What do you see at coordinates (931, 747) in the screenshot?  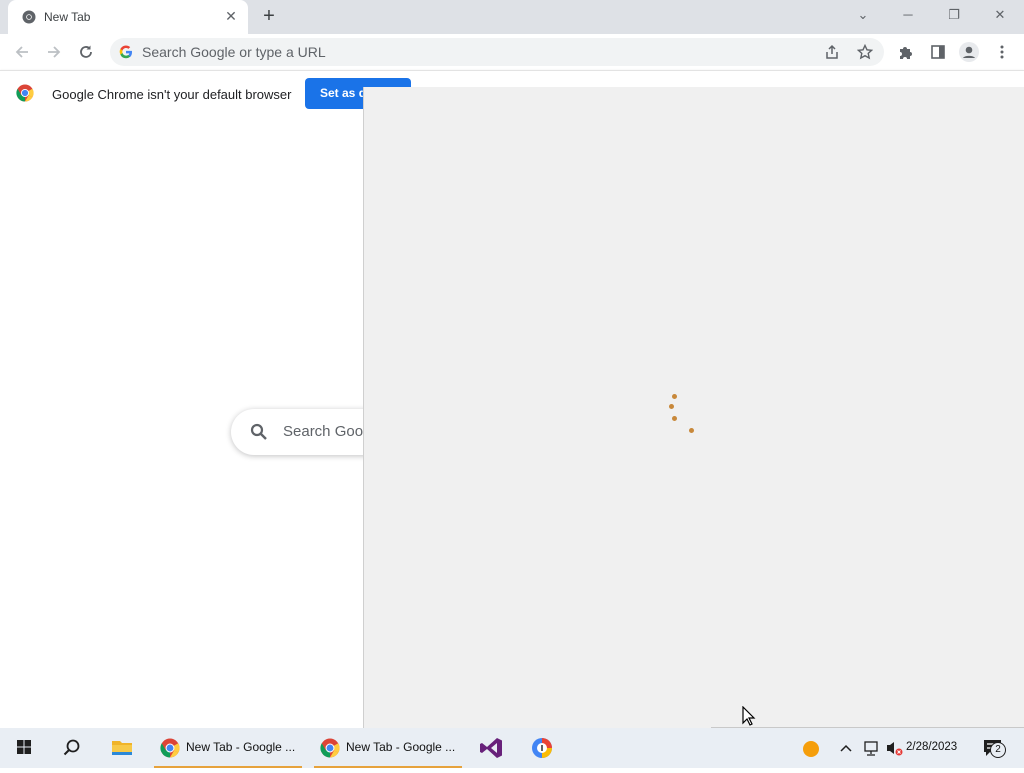 I see `clock-date: 2/28/2023` at bounding box center [931, 747].